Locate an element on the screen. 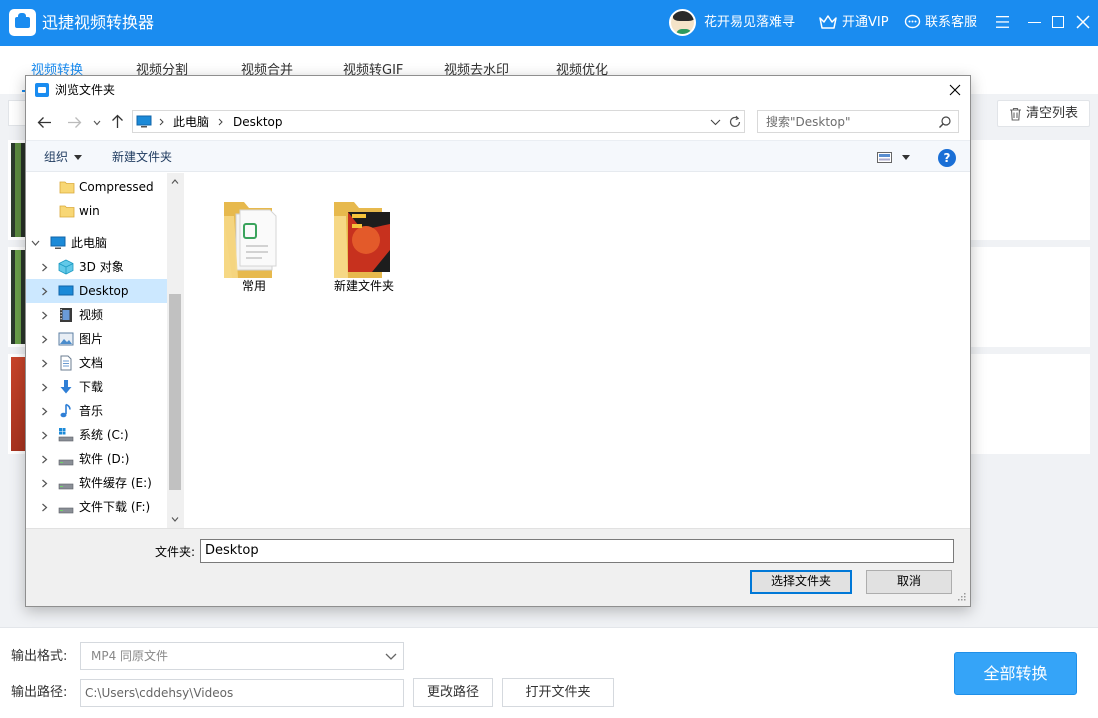 The height and width of the screenshot is (718, 1098). tree-item-3d-objects: 3D 对象 is located at coordinates (104, 267).